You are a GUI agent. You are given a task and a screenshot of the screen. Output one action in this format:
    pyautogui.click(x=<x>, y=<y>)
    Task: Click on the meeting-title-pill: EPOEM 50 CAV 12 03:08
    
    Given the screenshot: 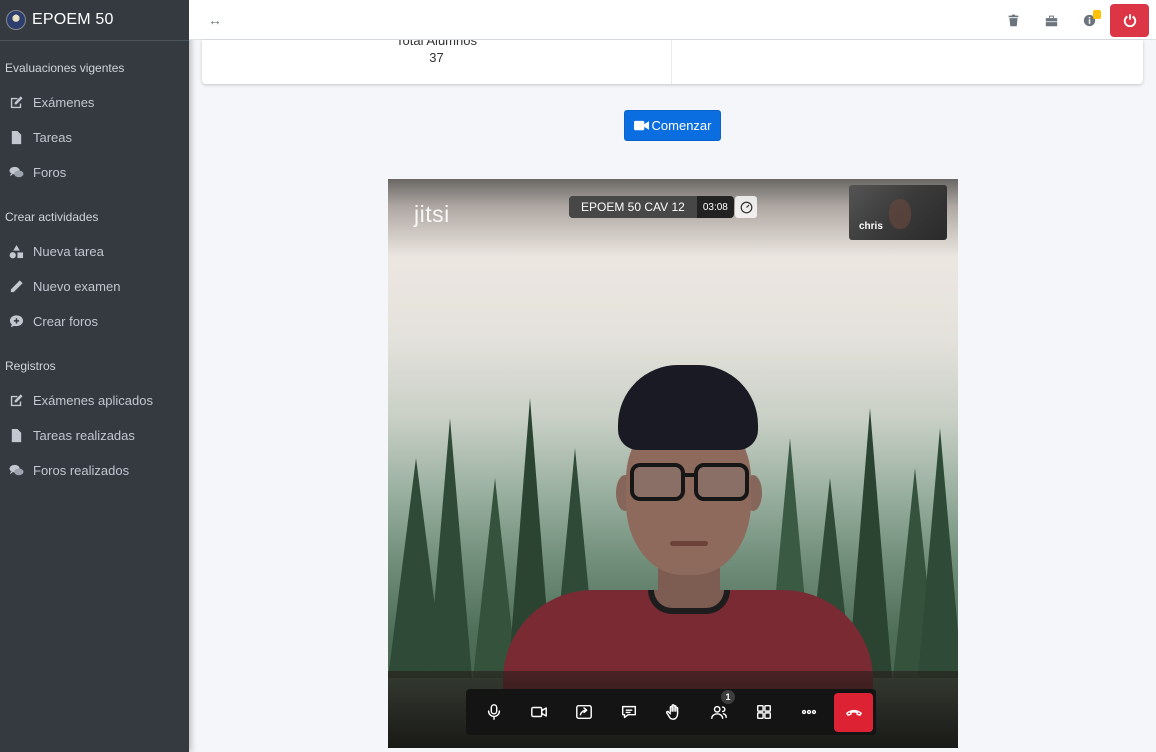 What is the action you would take?
    pyautogui.click(x=651, y=207)
    